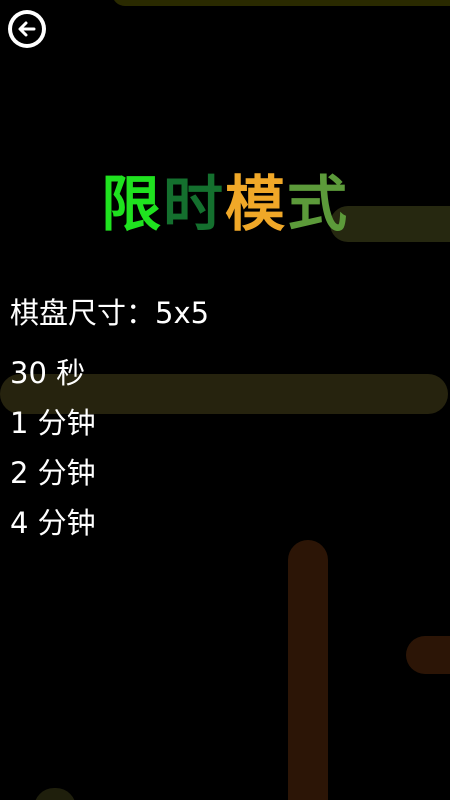  What do you see at coordinates (256, 205) in the screenshot?
I see `title-char: 模` at bounding box center [256, 205].